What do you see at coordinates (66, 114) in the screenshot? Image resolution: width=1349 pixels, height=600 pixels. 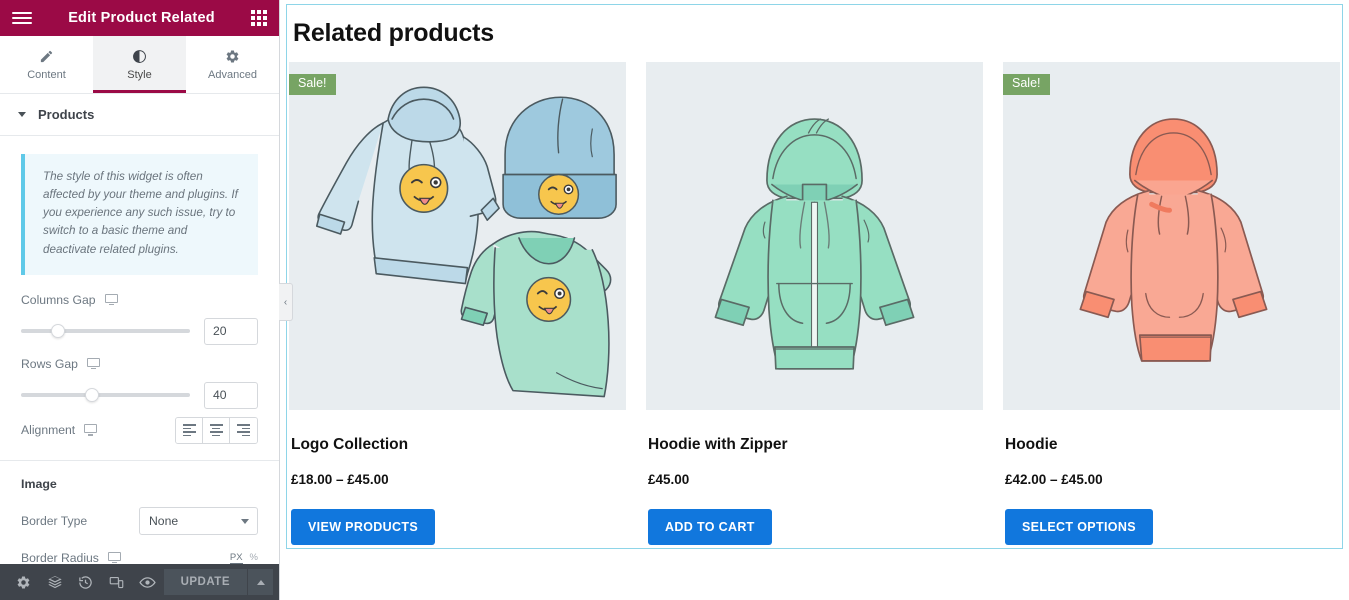 I see `section-products-title: Products` at bounding box center [66, 114].